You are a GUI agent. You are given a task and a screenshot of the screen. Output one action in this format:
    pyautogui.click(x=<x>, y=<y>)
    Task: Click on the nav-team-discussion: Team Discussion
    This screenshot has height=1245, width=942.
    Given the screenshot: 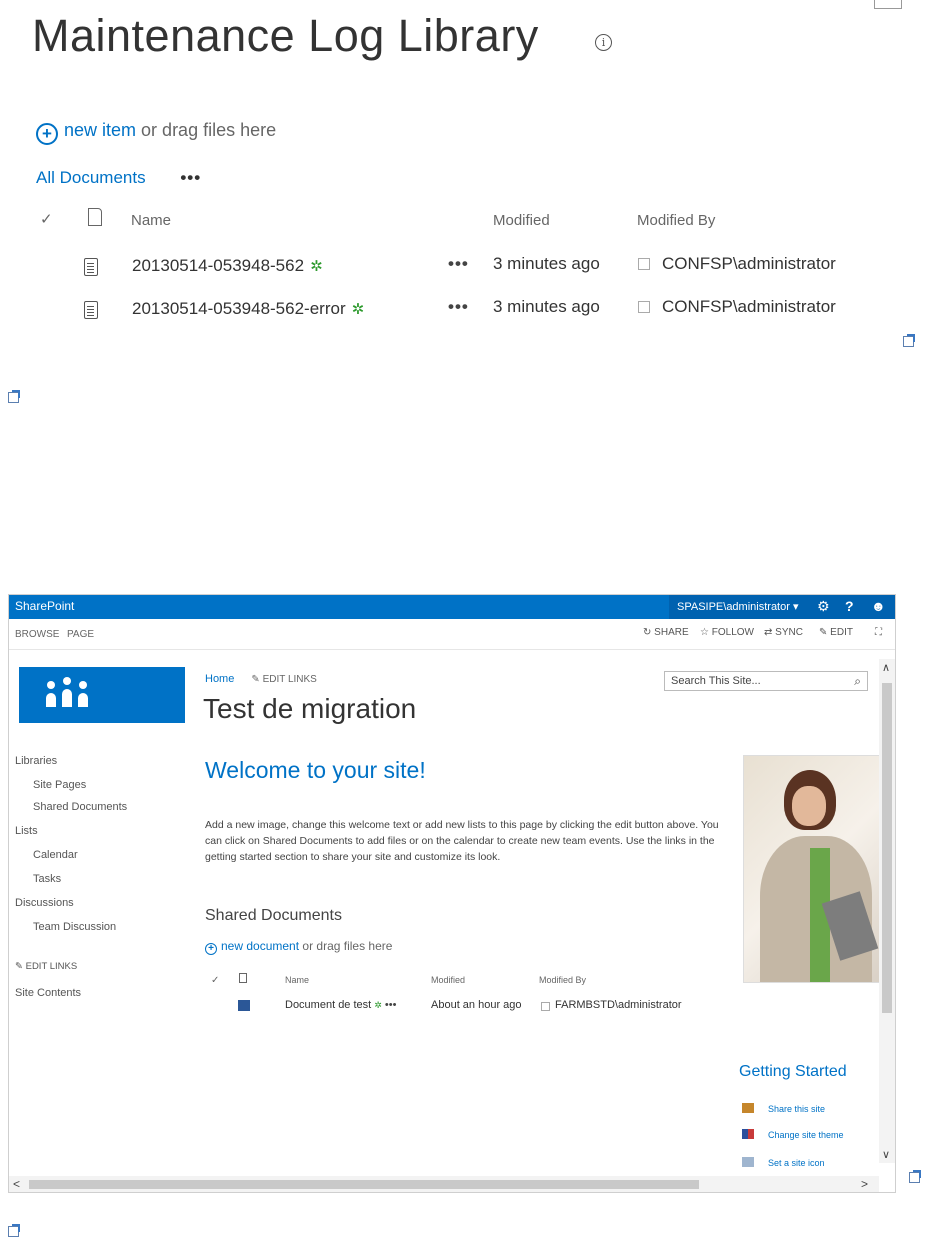 What is the action you would take?
    pyautogui.click(x=74, y=927)
    